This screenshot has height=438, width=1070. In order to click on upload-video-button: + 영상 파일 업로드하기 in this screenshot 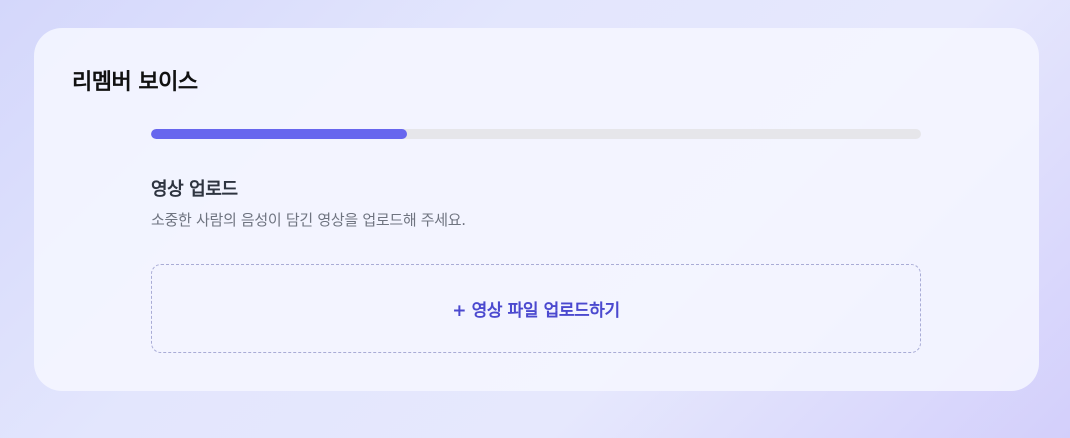, I will do `click(536, 308)`.